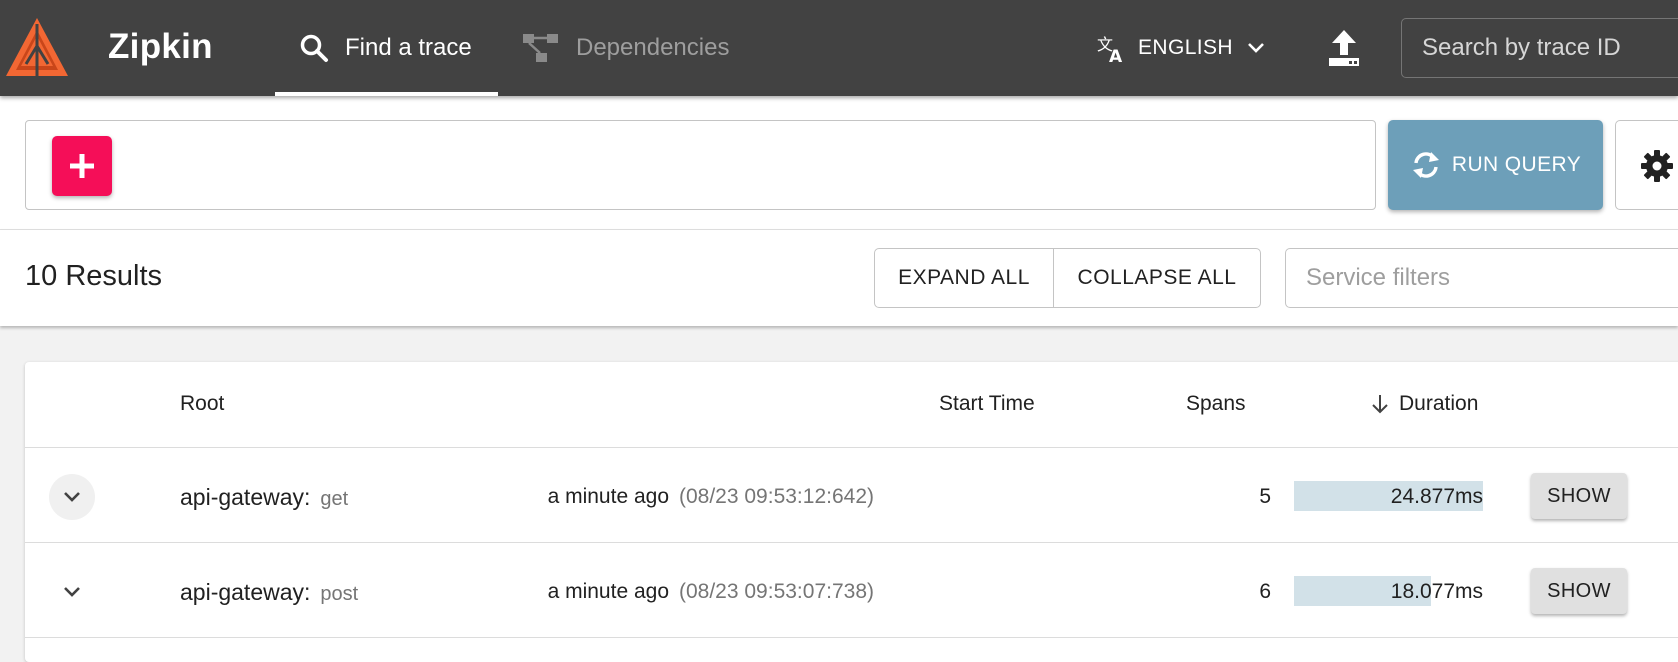  What do you see at coordinates (964, 278) in the screenshot?
I see `expand-all-button: EXPAND ALL` at bounding box center [964, 278].